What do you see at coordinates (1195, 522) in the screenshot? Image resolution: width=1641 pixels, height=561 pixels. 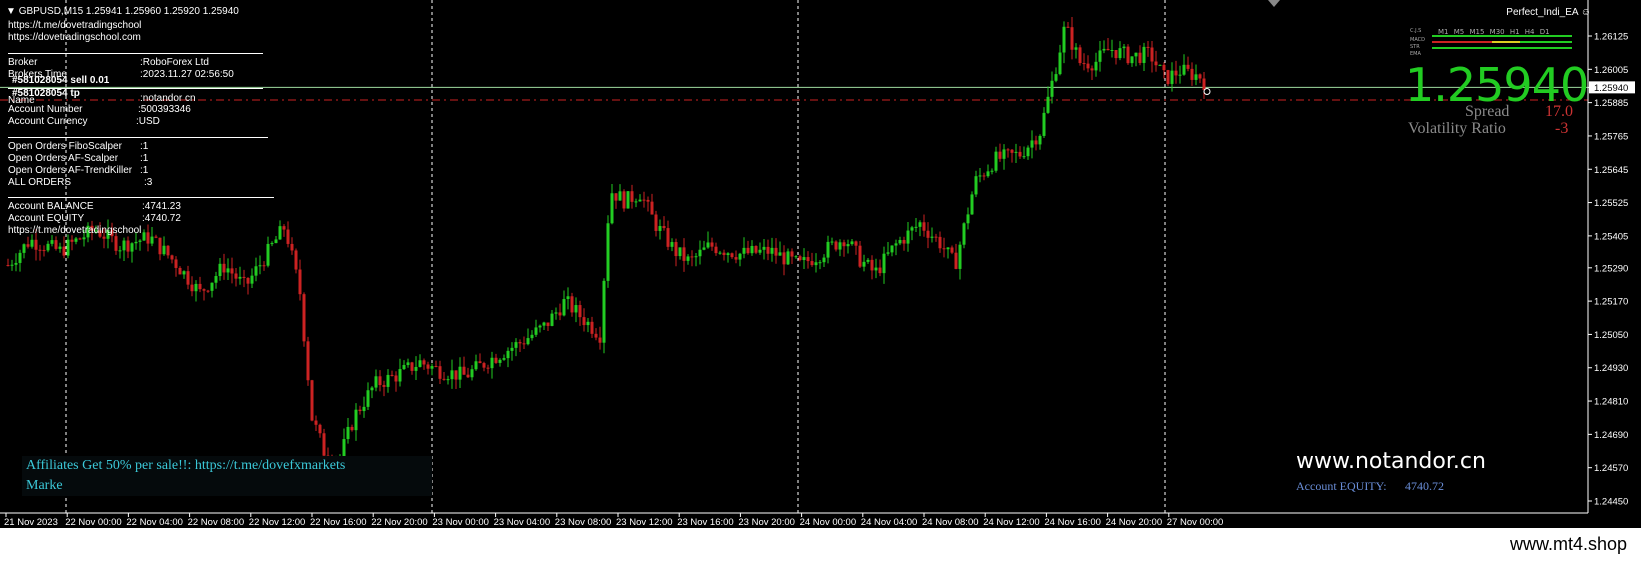 I see `time-label: 27 Nov 00:00` at bounding box center [1195, 522].